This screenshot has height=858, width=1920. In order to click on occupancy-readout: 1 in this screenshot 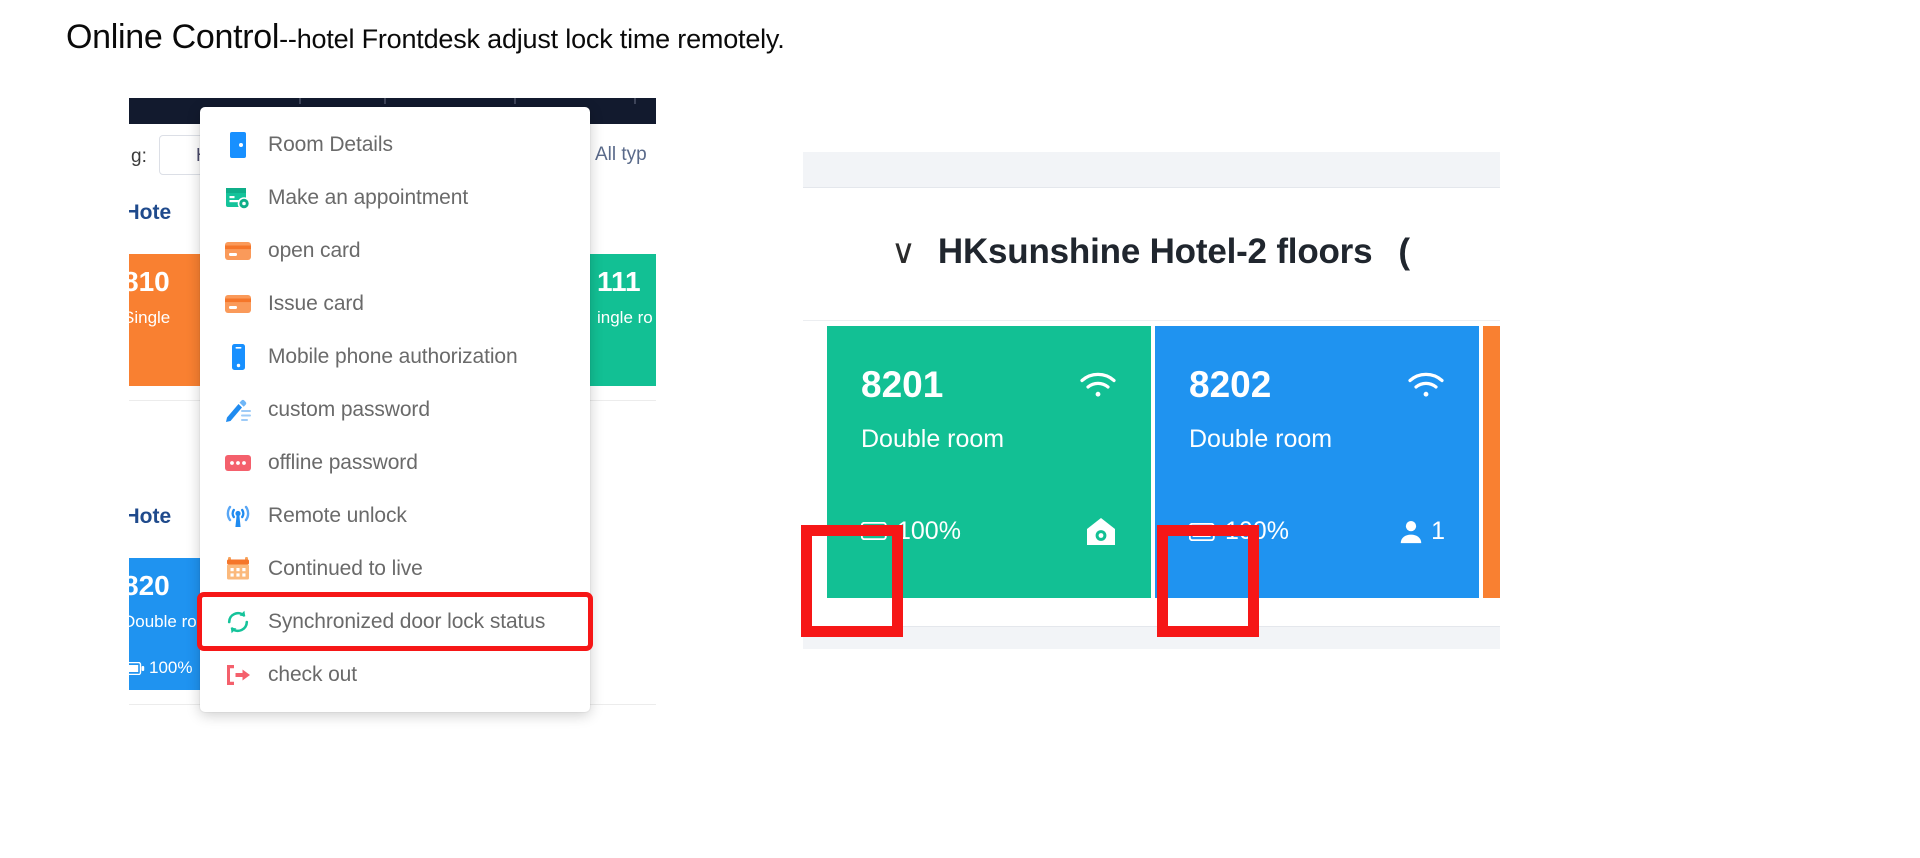, I will do `click(1421, 531)`.